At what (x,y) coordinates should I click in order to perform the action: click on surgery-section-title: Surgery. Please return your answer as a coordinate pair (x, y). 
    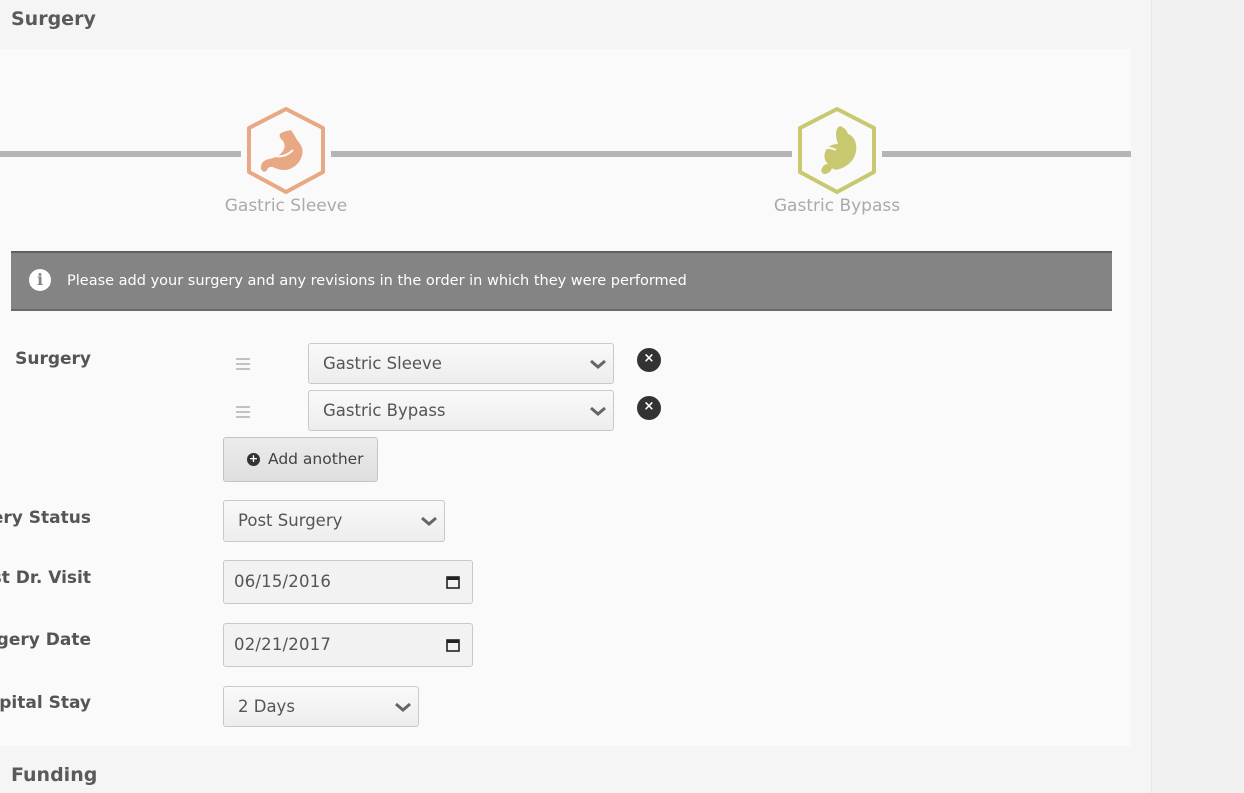
    Looking at the image, I should click on (53, 19).